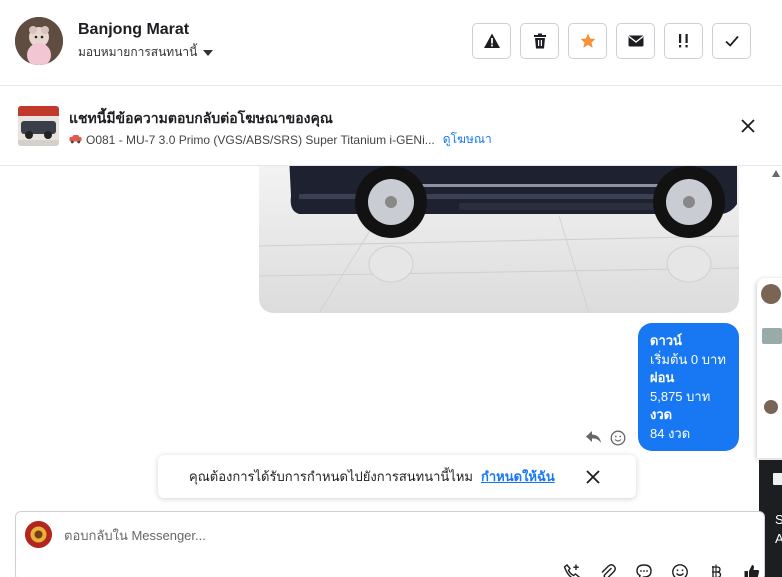 This screenshot has height=577, width=782. I want to click on check-icon, so click(731, 41).